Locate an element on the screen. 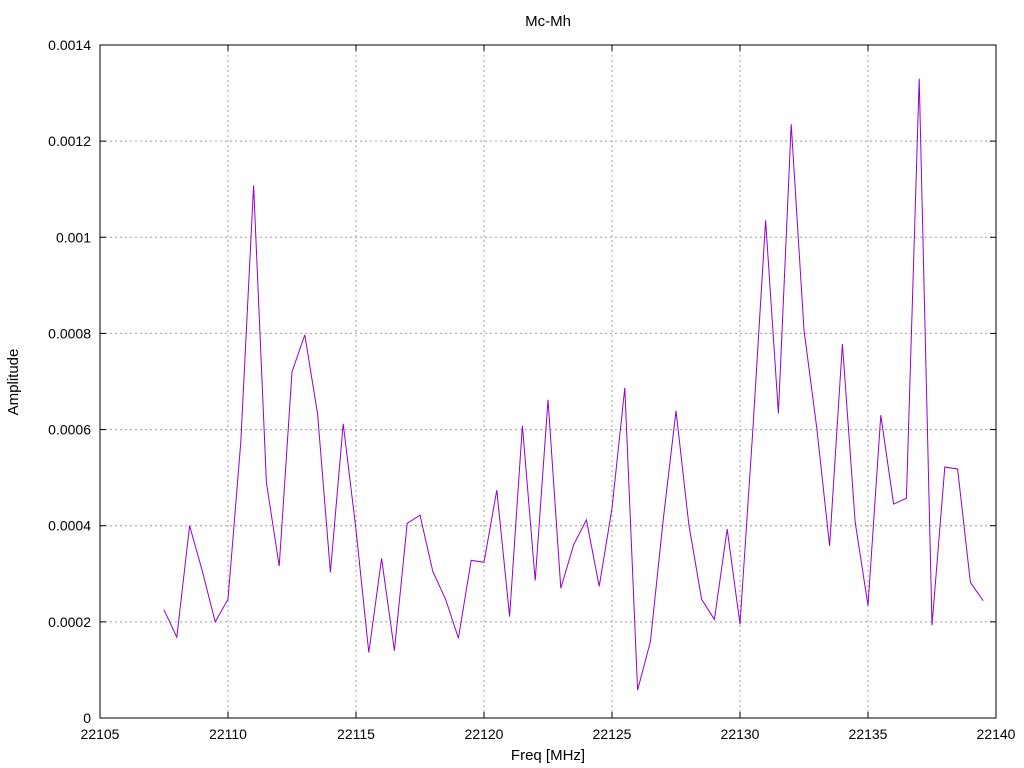 Image resolution: width=1024 pixels, height=768 pixels. x-tick-label: 22135 is located at coordinates (868, 734).